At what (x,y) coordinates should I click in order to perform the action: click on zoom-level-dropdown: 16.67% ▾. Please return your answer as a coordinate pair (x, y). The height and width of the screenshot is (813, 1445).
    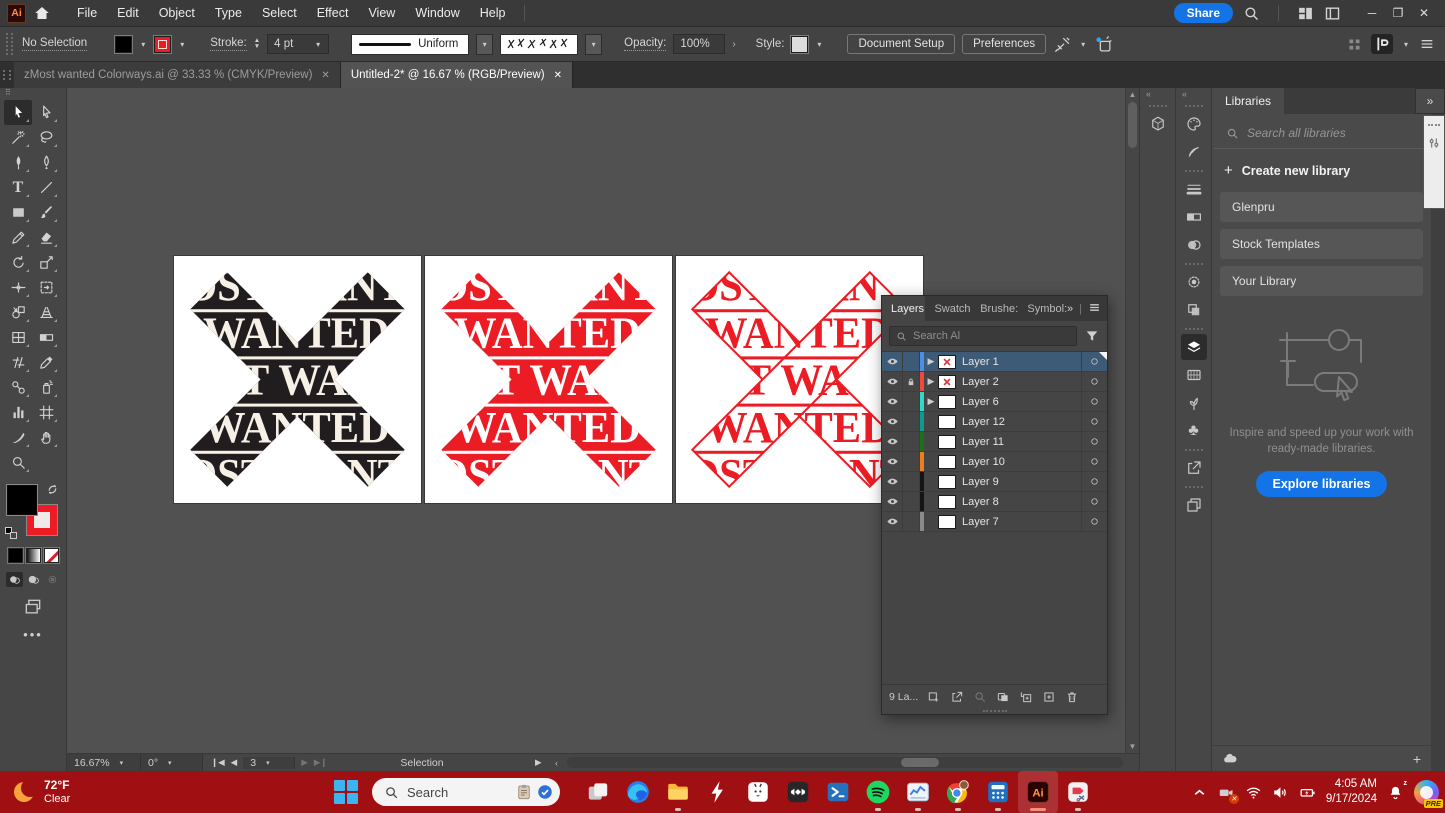
    Looking at the image, I should click on (104, 762).